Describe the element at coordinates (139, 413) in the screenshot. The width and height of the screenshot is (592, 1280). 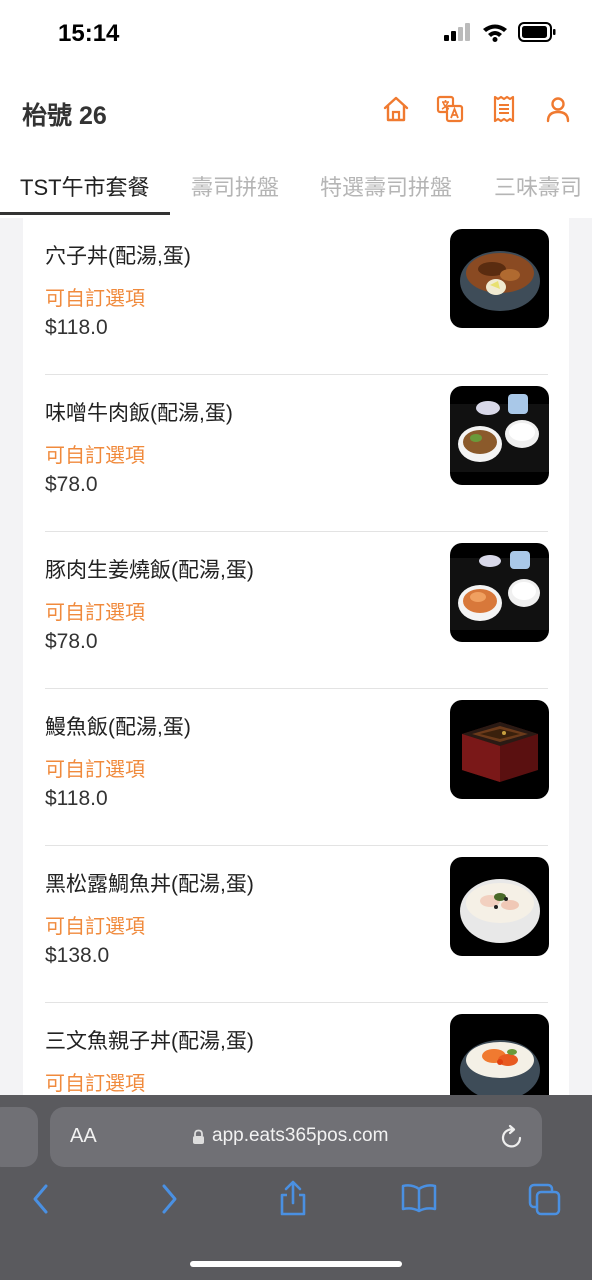
I see `item-name: 味噌牛肉飯(配湯,蛋)` at that location.